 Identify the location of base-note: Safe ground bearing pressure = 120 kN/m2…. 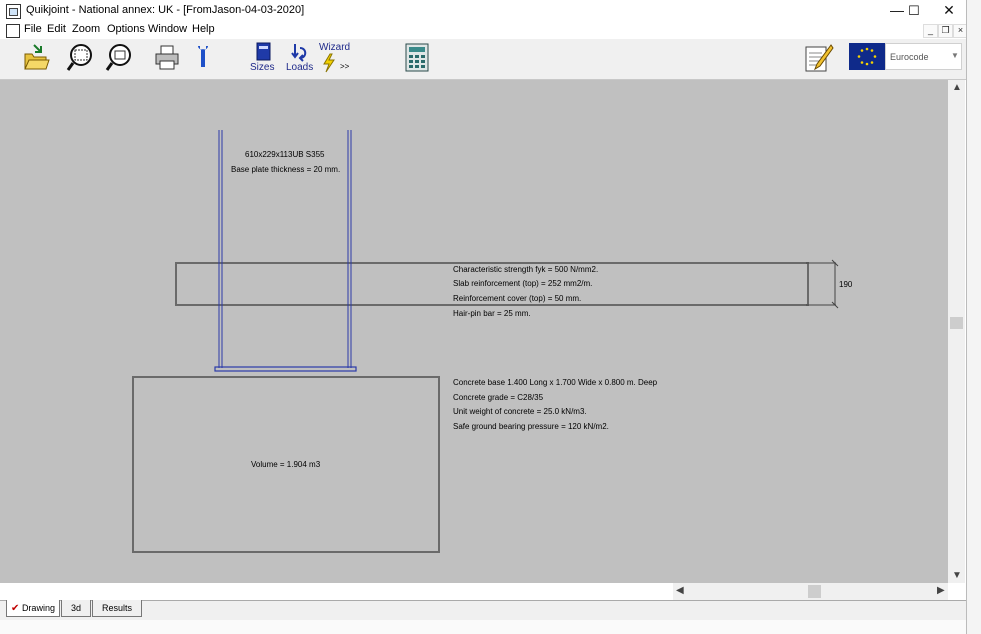
(531, 426).